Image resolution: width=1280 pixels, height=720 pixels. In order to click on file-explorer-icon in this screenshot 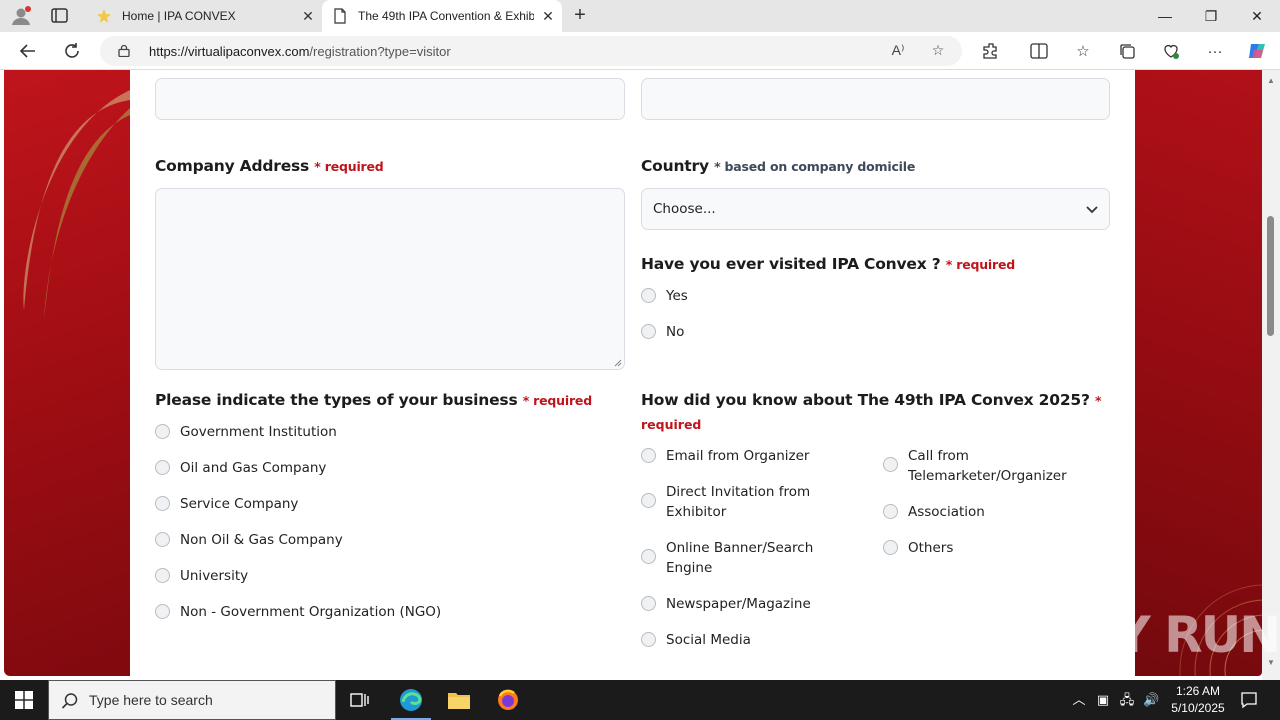, I will do `click(459, 700)`.